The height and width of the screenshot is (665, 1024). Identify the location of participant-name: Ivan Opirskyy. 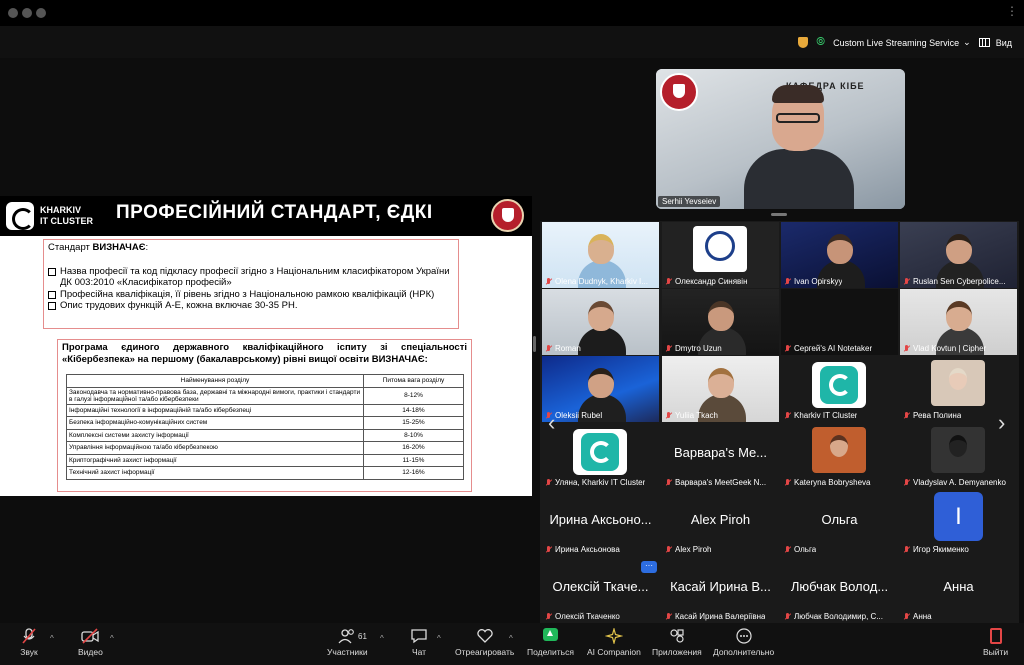
(818, 281).